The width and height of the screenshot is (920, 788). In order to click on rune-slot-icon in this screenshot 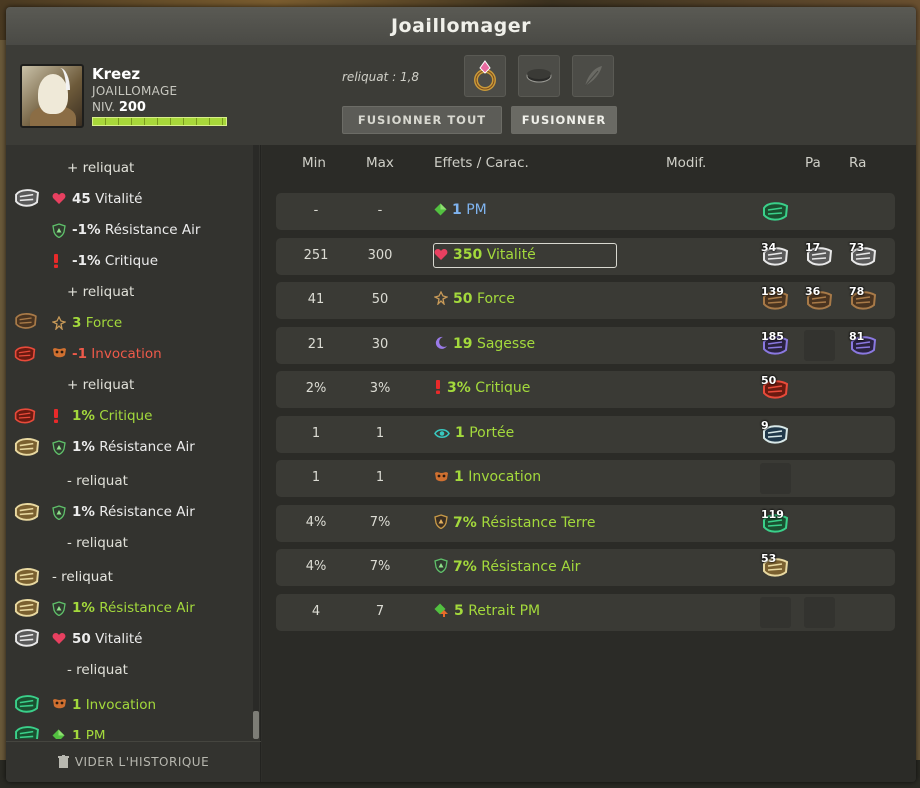, I will do `click(539, 76)`.